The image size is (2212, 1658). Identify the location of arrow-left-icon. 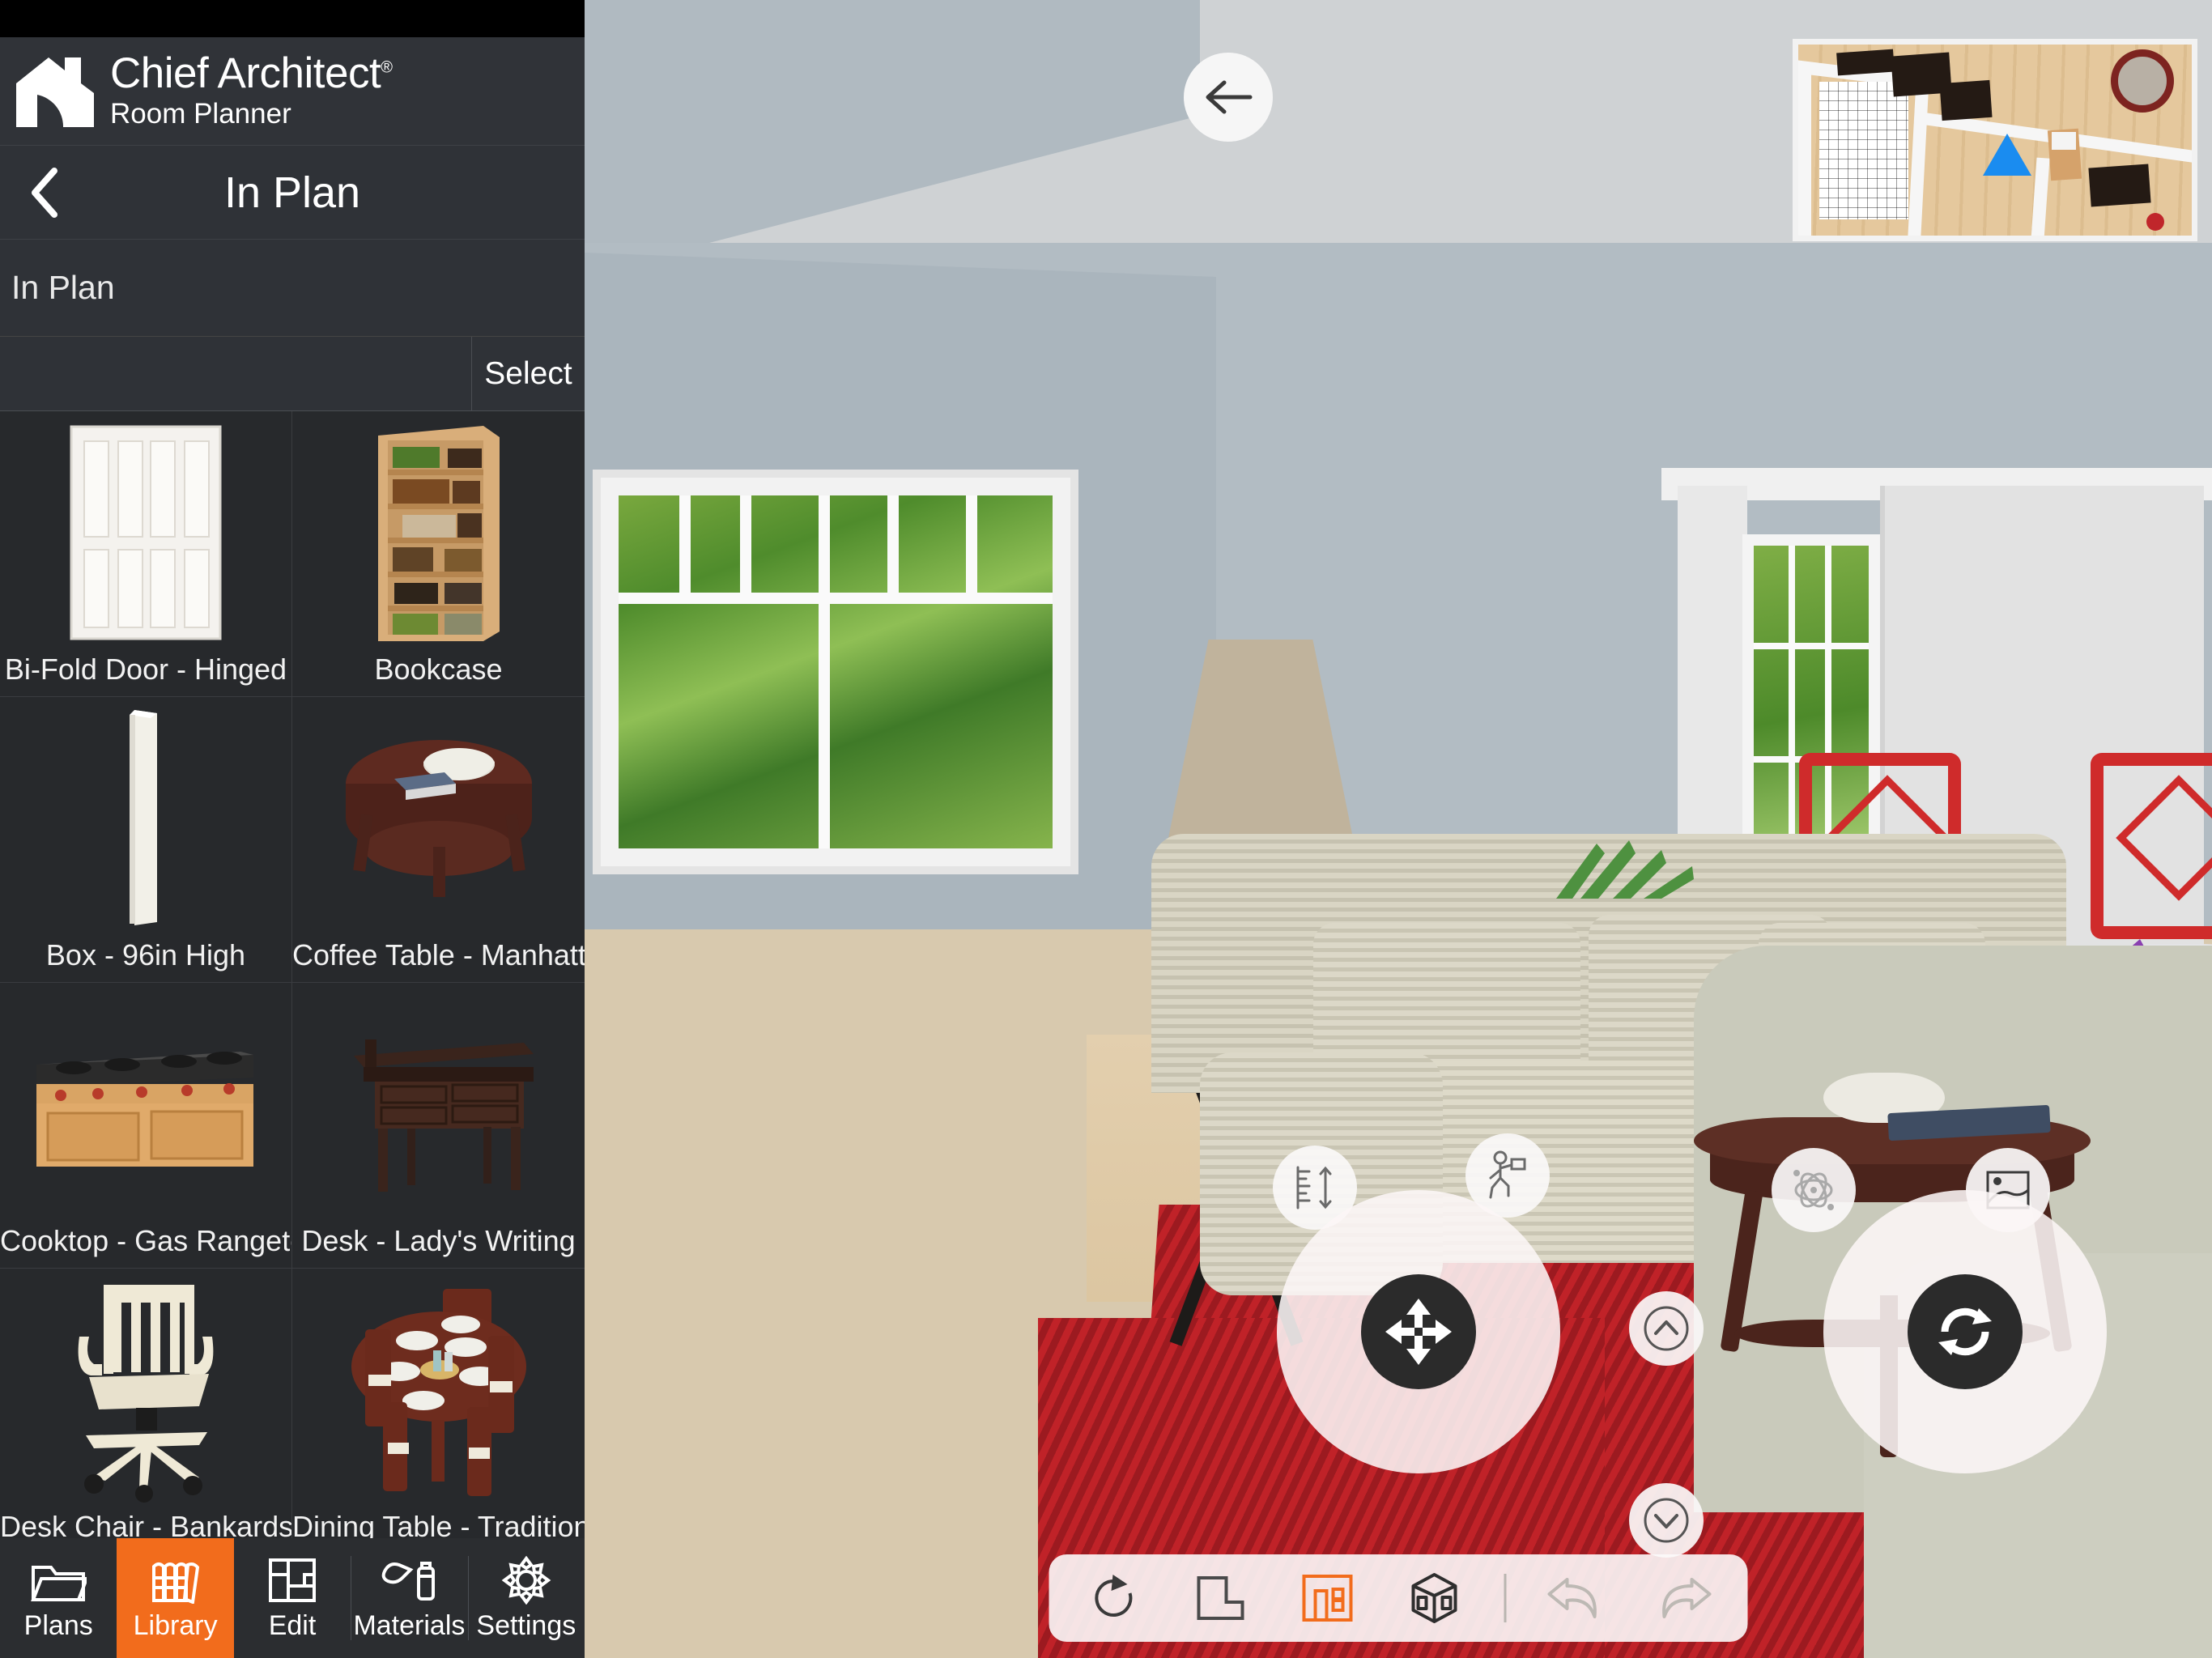
(1230, 97).